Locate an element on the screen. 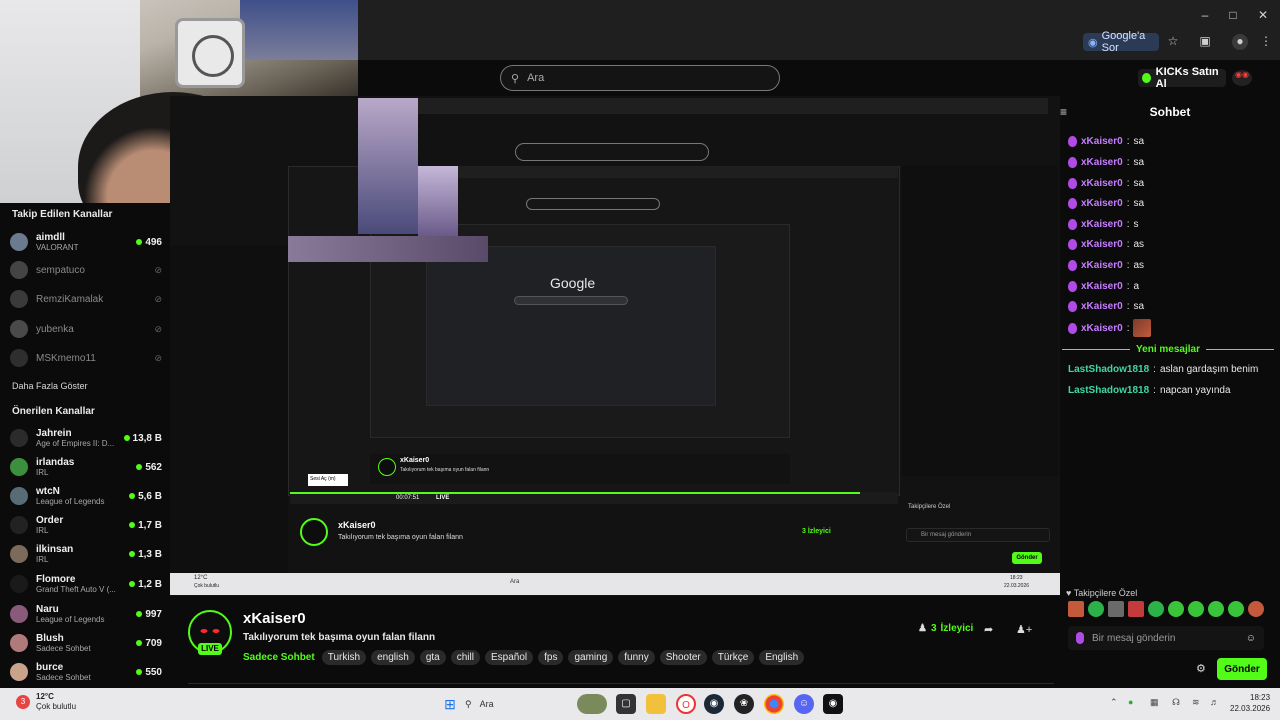 This screenshot has width=1280, height=720. show-more-link: Daha Fazla Göster is located at coordinates (50, 386).